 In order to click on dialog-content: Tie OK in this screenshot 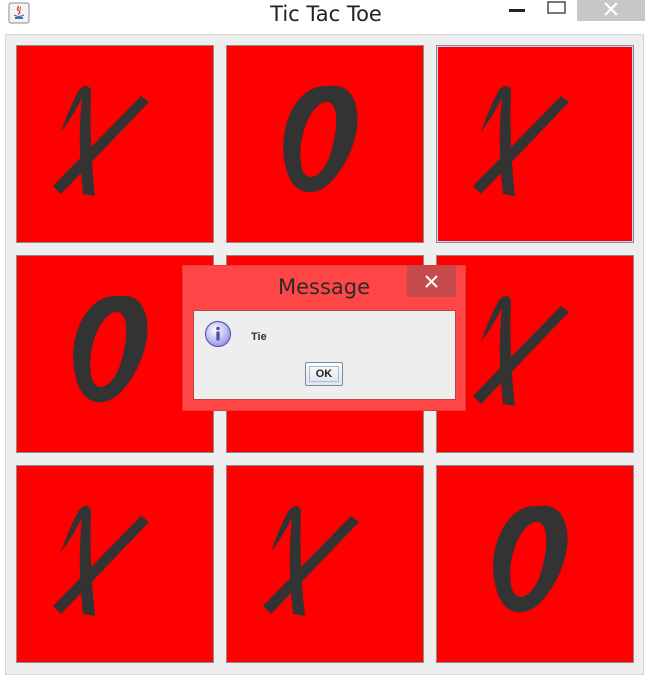, I will do `click(324, 355)`.